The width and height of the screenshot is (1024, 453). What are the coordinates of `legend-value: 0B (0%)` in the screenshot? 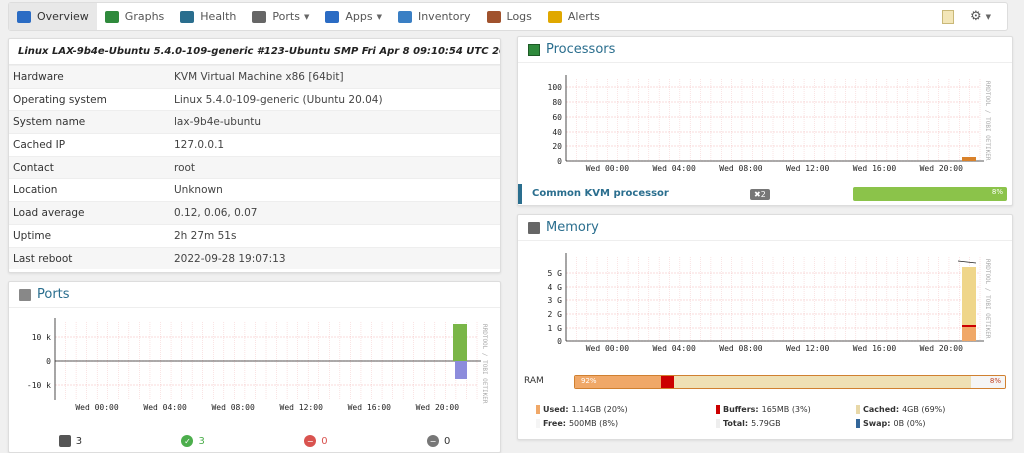 It's located at (909, 423).